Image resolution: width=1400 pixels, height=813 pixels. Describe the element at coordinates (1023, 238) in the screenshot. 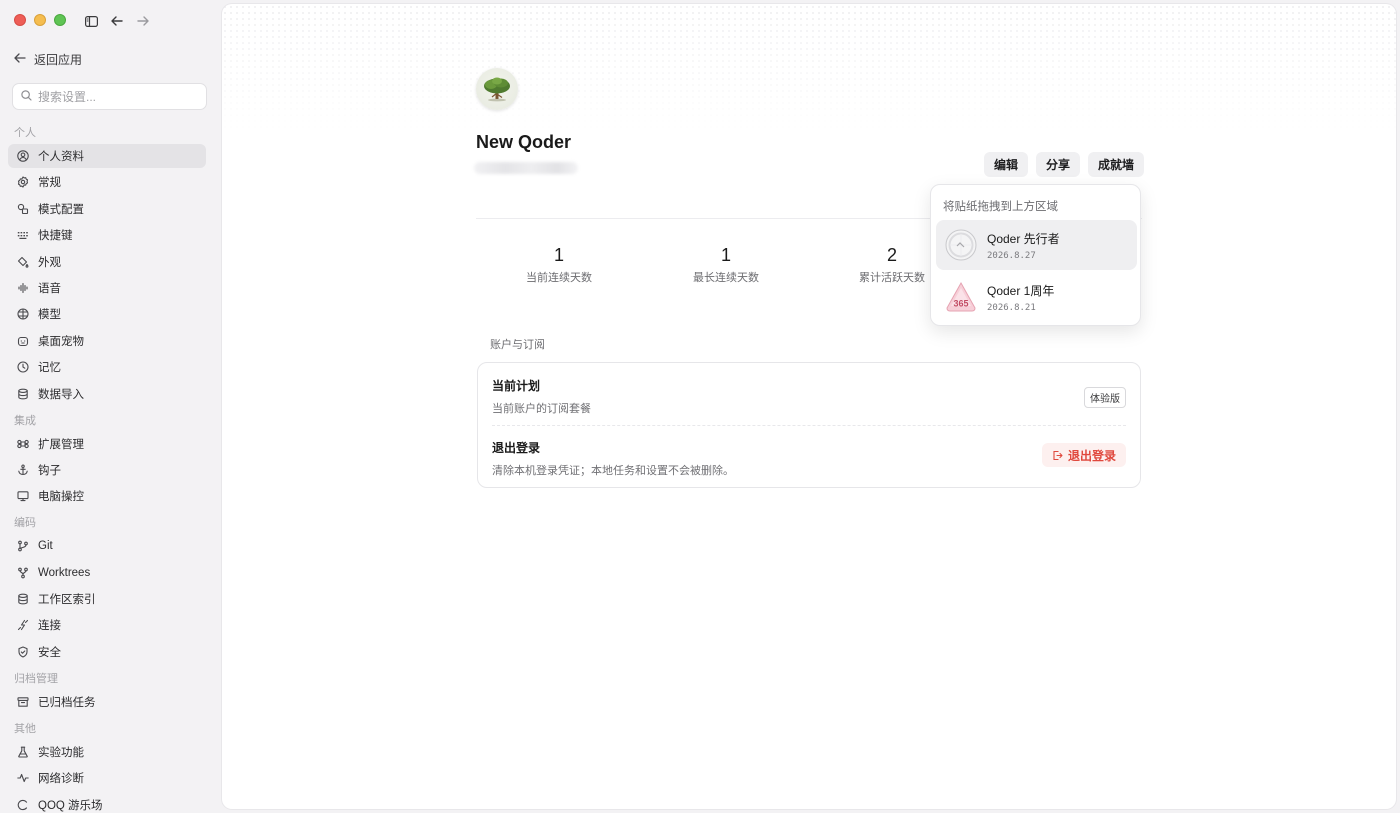

I see `sticker-name: Qoder 先行者` at that location.